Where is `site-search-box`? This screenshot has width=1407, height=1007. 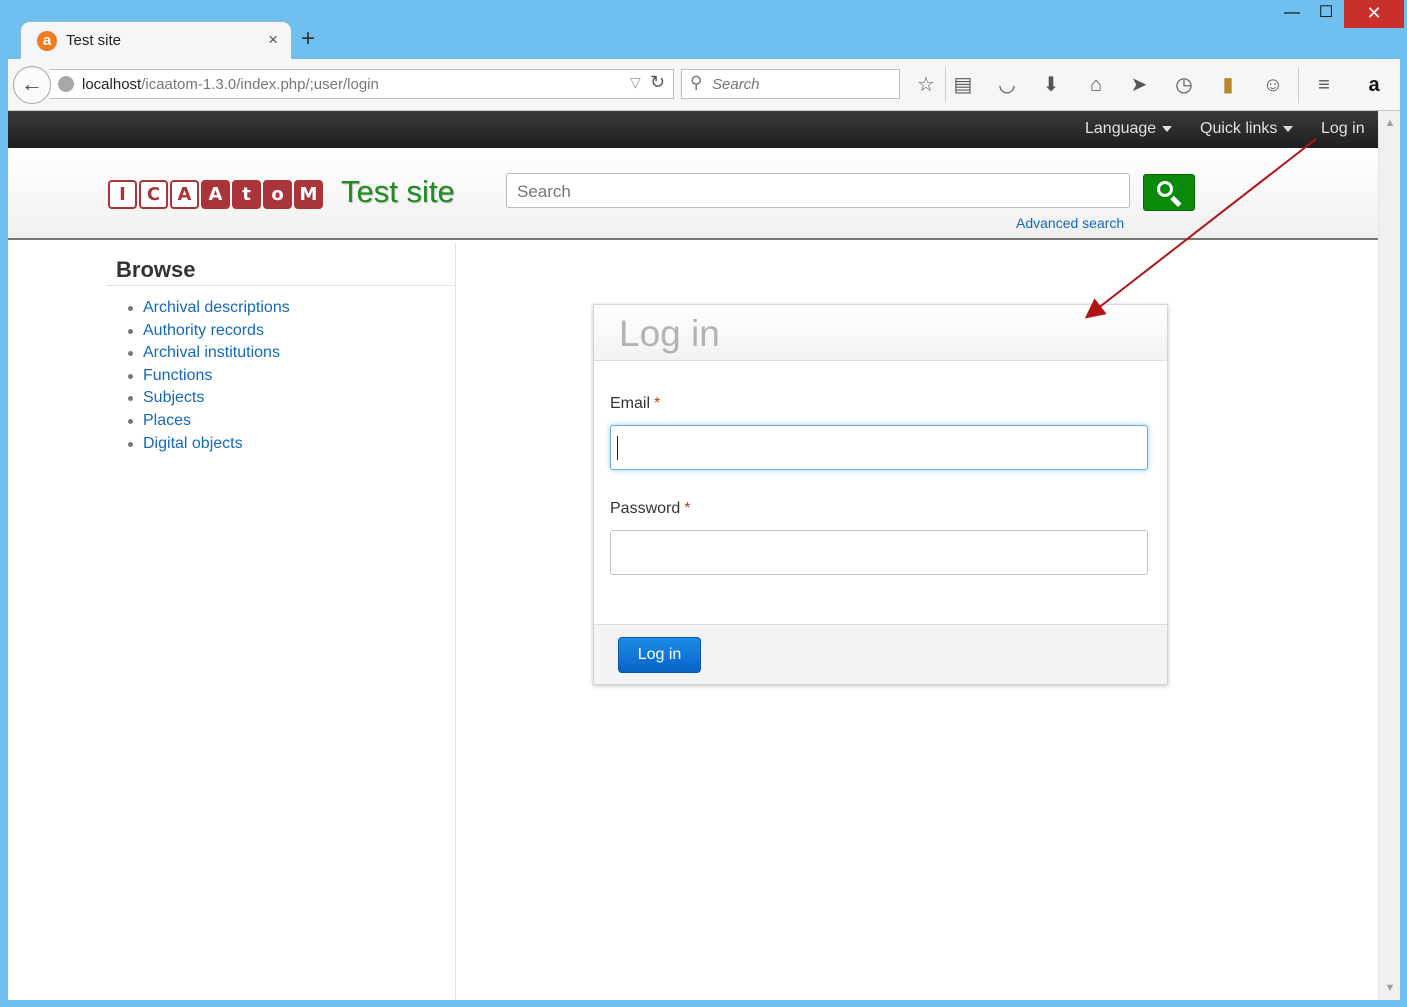
site-search-box is located at coordinates (818, 190).